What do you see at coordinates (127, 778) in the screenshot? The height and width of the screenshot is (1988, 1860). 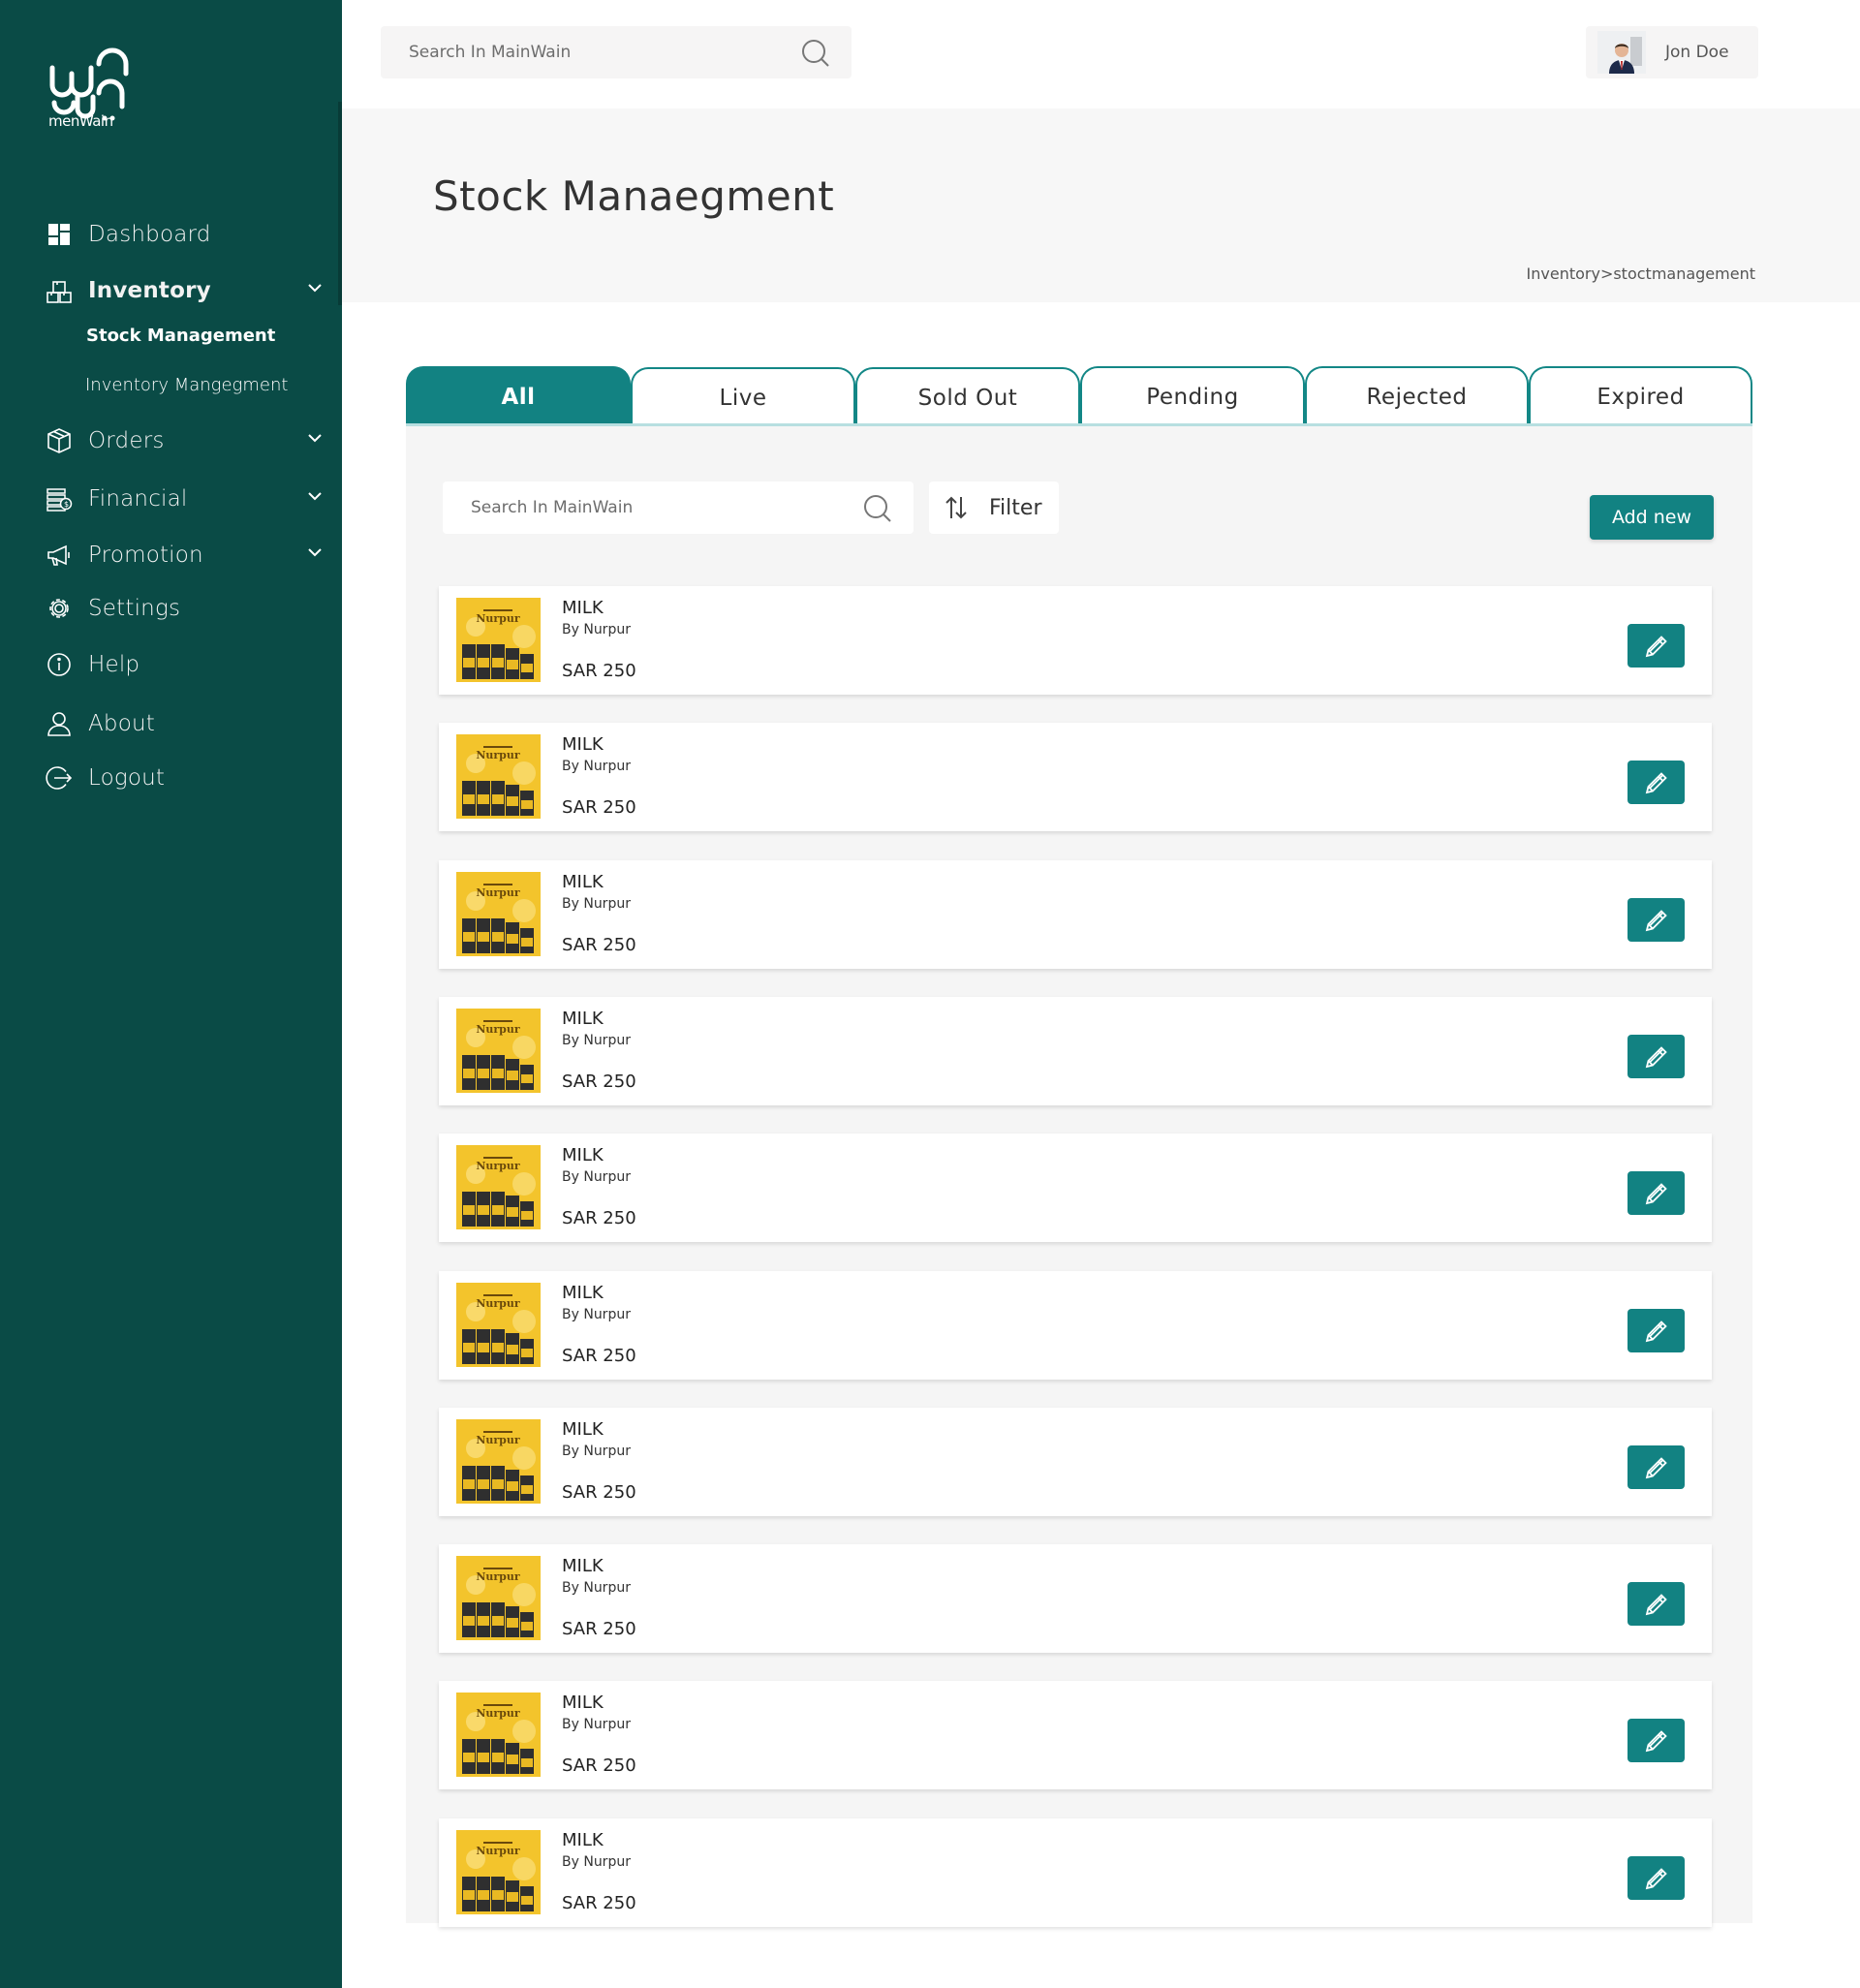 I see `sidebar-item-label: Logout` at bounding box center [127, 778].